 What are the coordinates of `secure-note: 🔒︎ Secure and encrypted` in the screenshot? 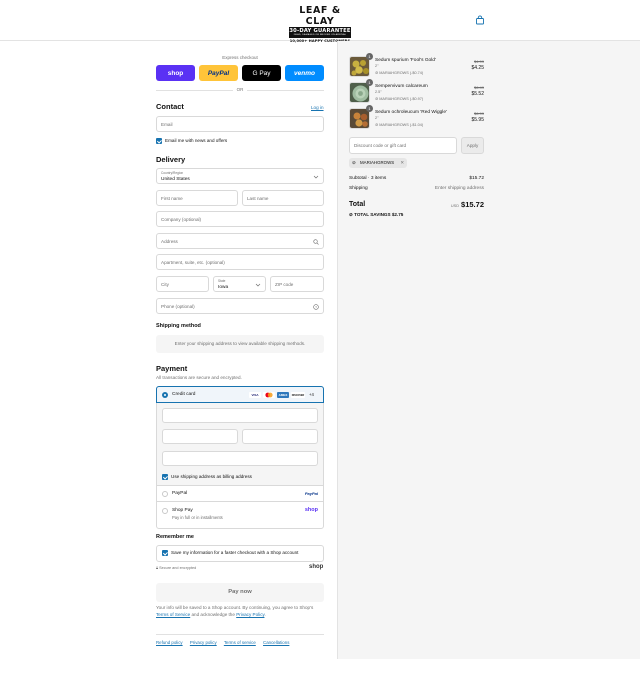 It's located at (176, 568).